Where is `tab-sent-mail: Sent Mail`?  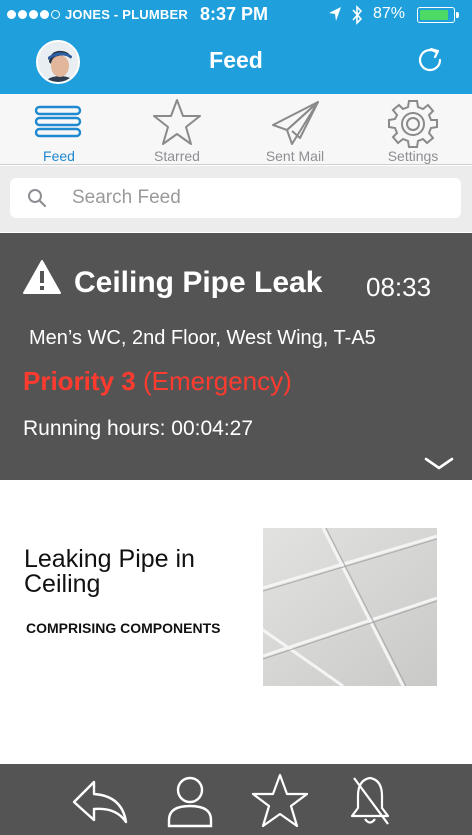 tab-sent-mail: Sent Mail is located at coordinates (295, 129).